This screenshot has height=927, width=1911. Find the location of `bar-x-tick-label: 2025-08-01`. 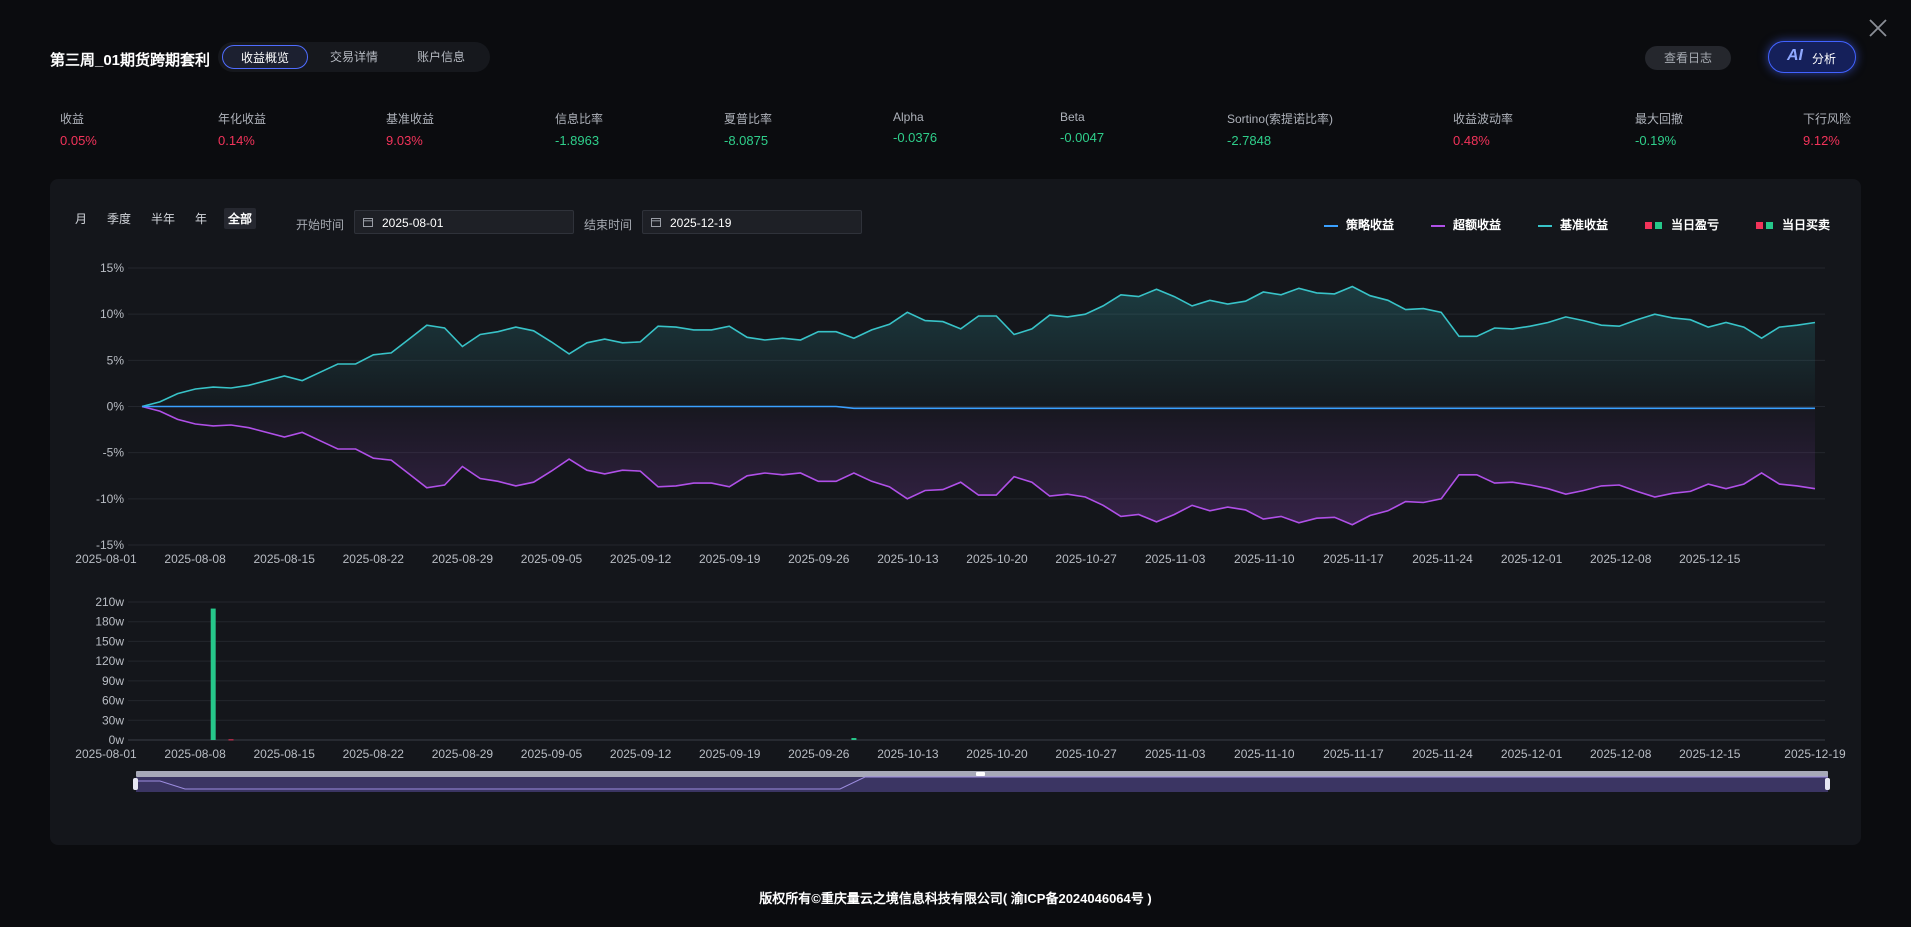

bar-x-tick-label: 2025-08-01 is located at coordinates (106, 754).